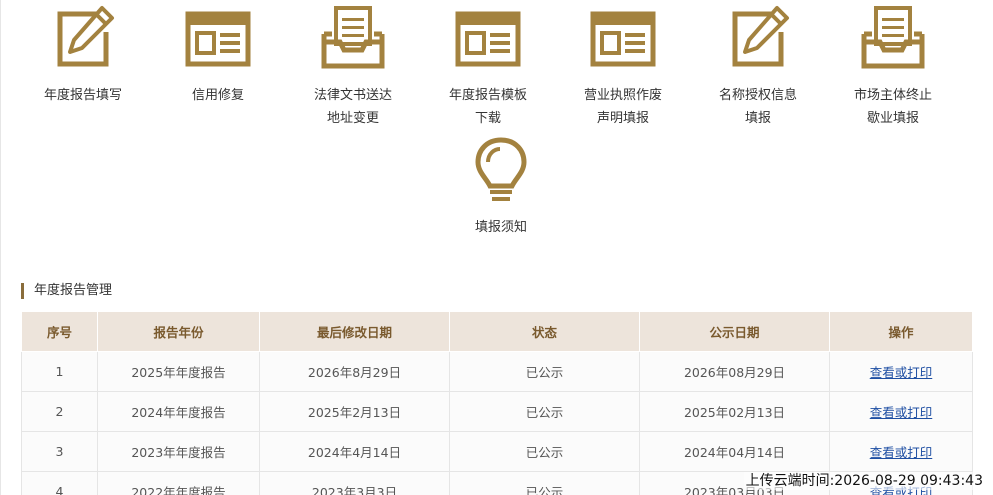  I want to click on tile-annual-report-template-download: 年度报告模板 下载, so click(488, 67).